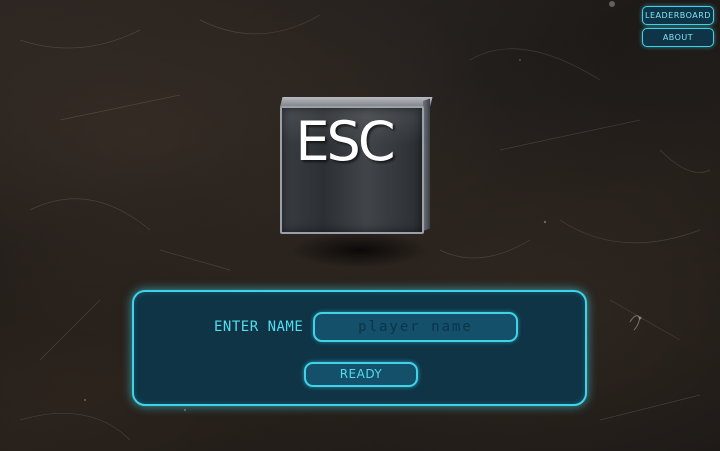 This screenshot has height=451, width=720. I want to click on leaderboard-button: LEADERBOARD, so click(678, 15).